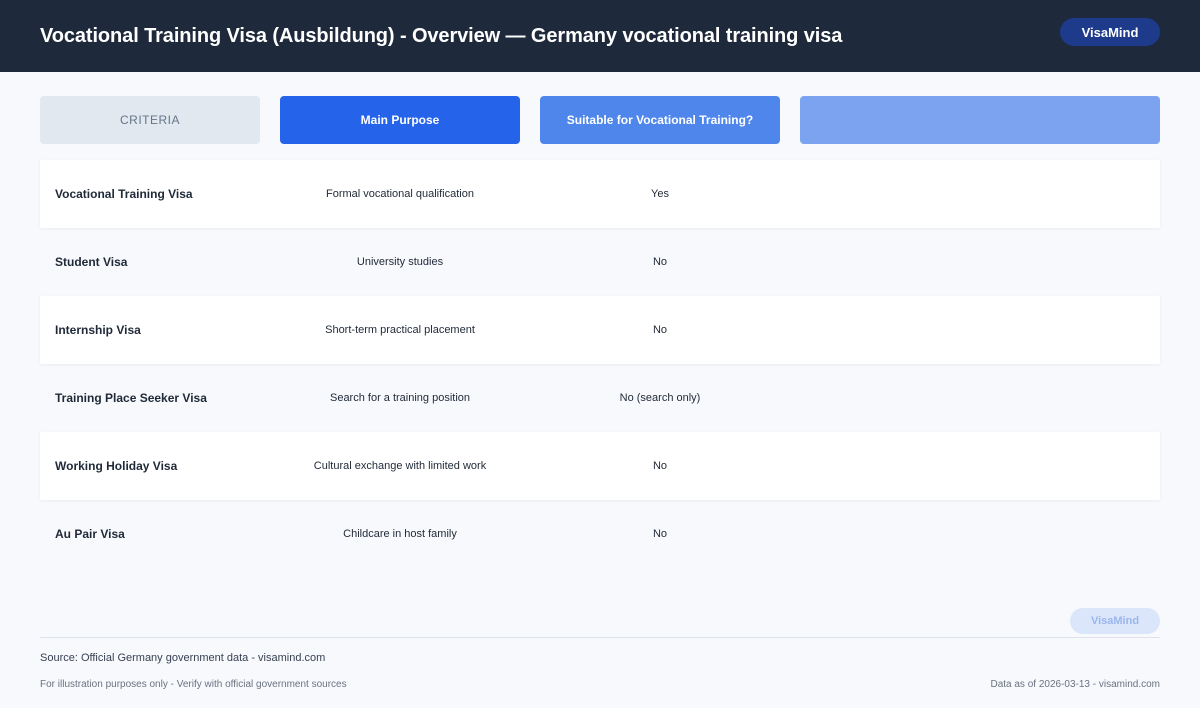 This screenshot has height=708, width=1200. Describe the element at coordinates (98, 330) in the screenshot. I see `row-criteria-label: Internship Visa` at that location.